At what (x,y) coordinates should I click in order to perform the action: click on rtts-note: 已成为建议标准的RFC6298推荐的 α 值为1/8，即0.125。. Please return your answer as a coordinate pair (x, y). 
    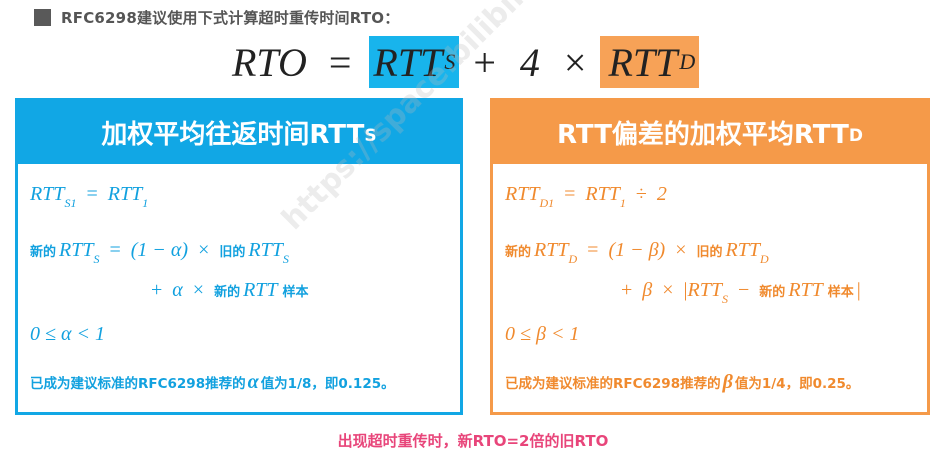
    Looking at the image, I should click on (212, 382).